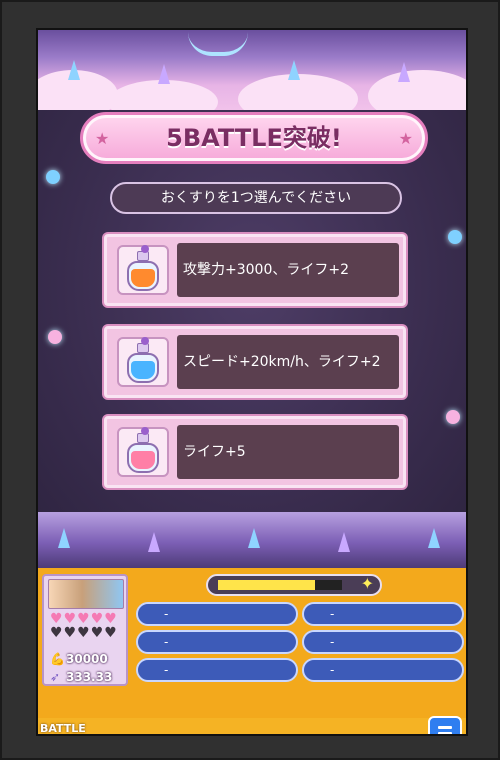 The image size is (500, 760). What do you see at coordinates (143, 362) in the screenshot?
I see `blue-potion-icon` at bounding box center [143, 362].